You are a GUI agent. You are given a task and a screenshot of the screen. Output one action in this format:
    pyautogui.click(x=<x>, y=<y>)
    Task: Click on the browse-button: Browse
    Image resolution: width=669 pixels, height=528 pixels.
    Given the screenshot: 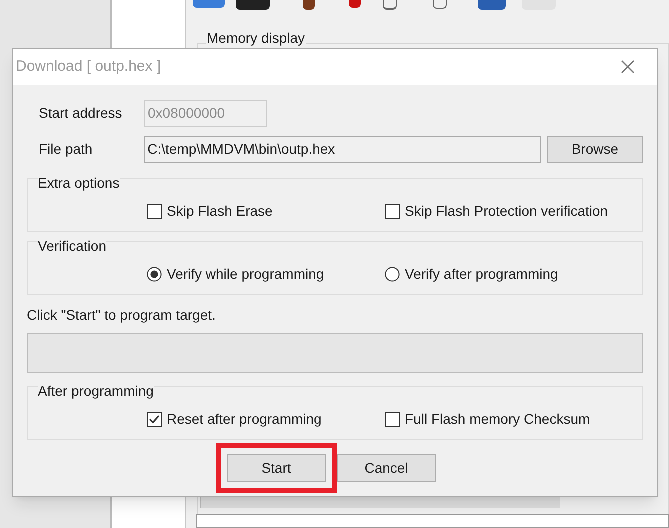 What is the action you would take?
    pyautogui.click(x=595, y=149)
    